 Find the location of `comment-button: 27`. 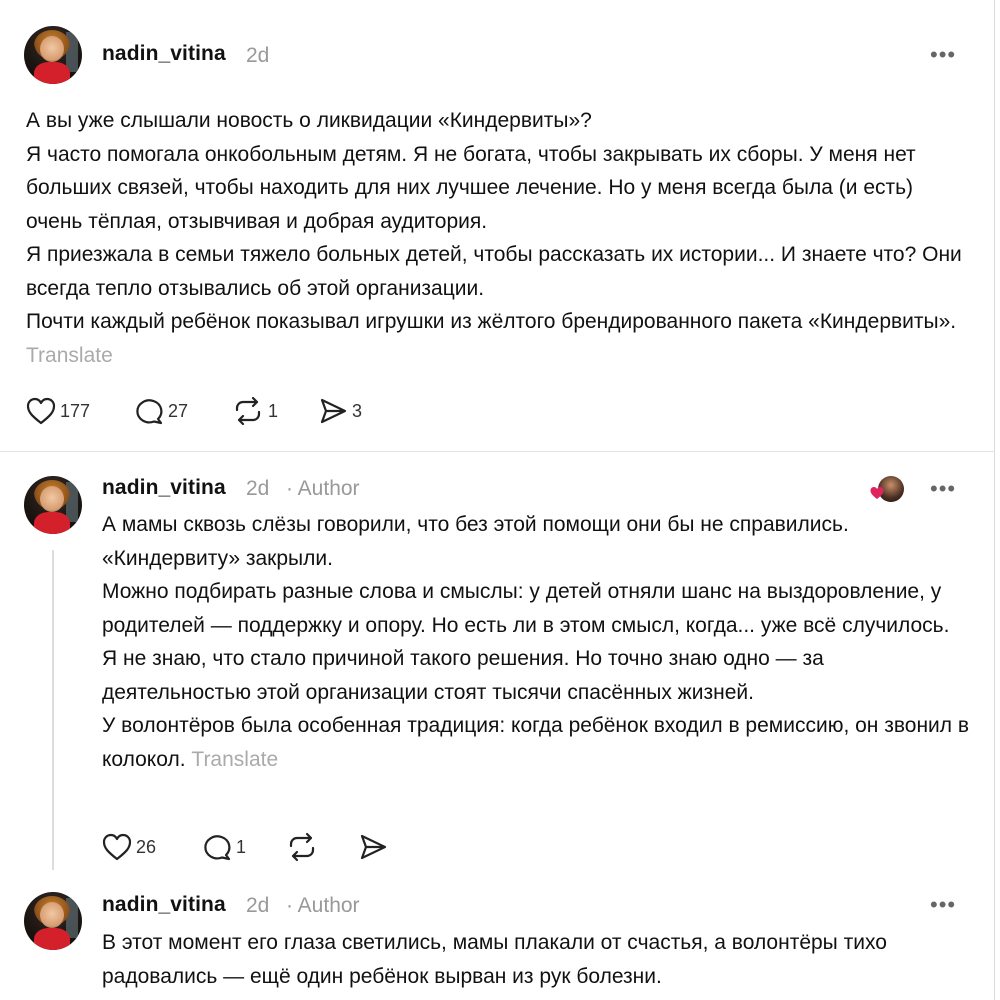

comment-button: 27 is located at coordinates (161, 411).